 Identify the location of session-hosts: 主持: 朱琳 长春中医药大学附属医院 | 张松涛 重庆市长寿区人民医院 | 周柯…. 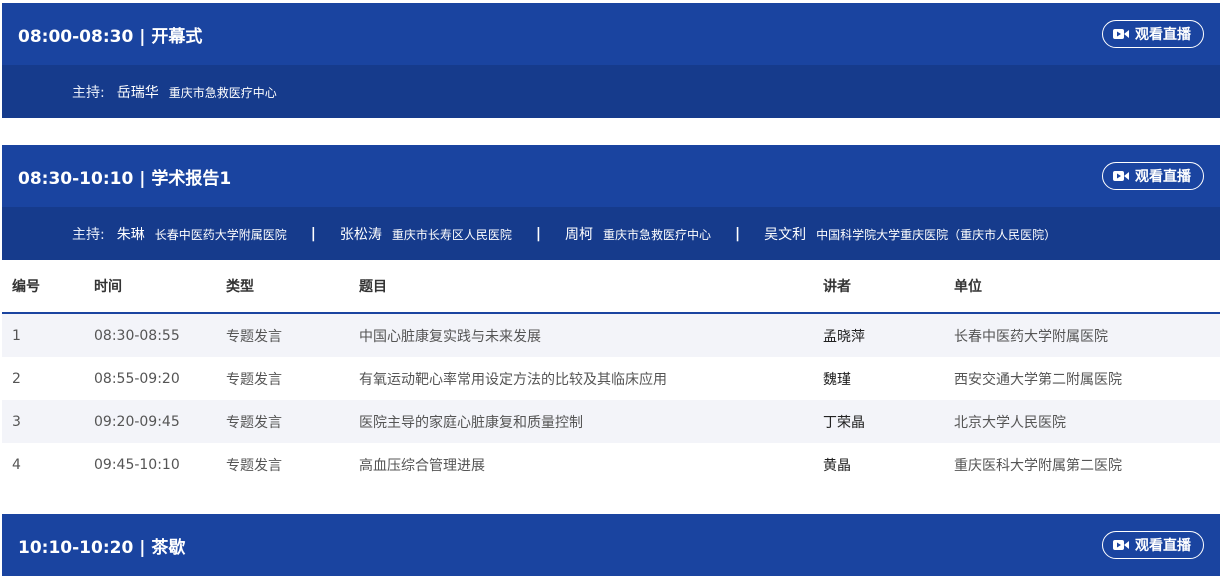
(611, 233).